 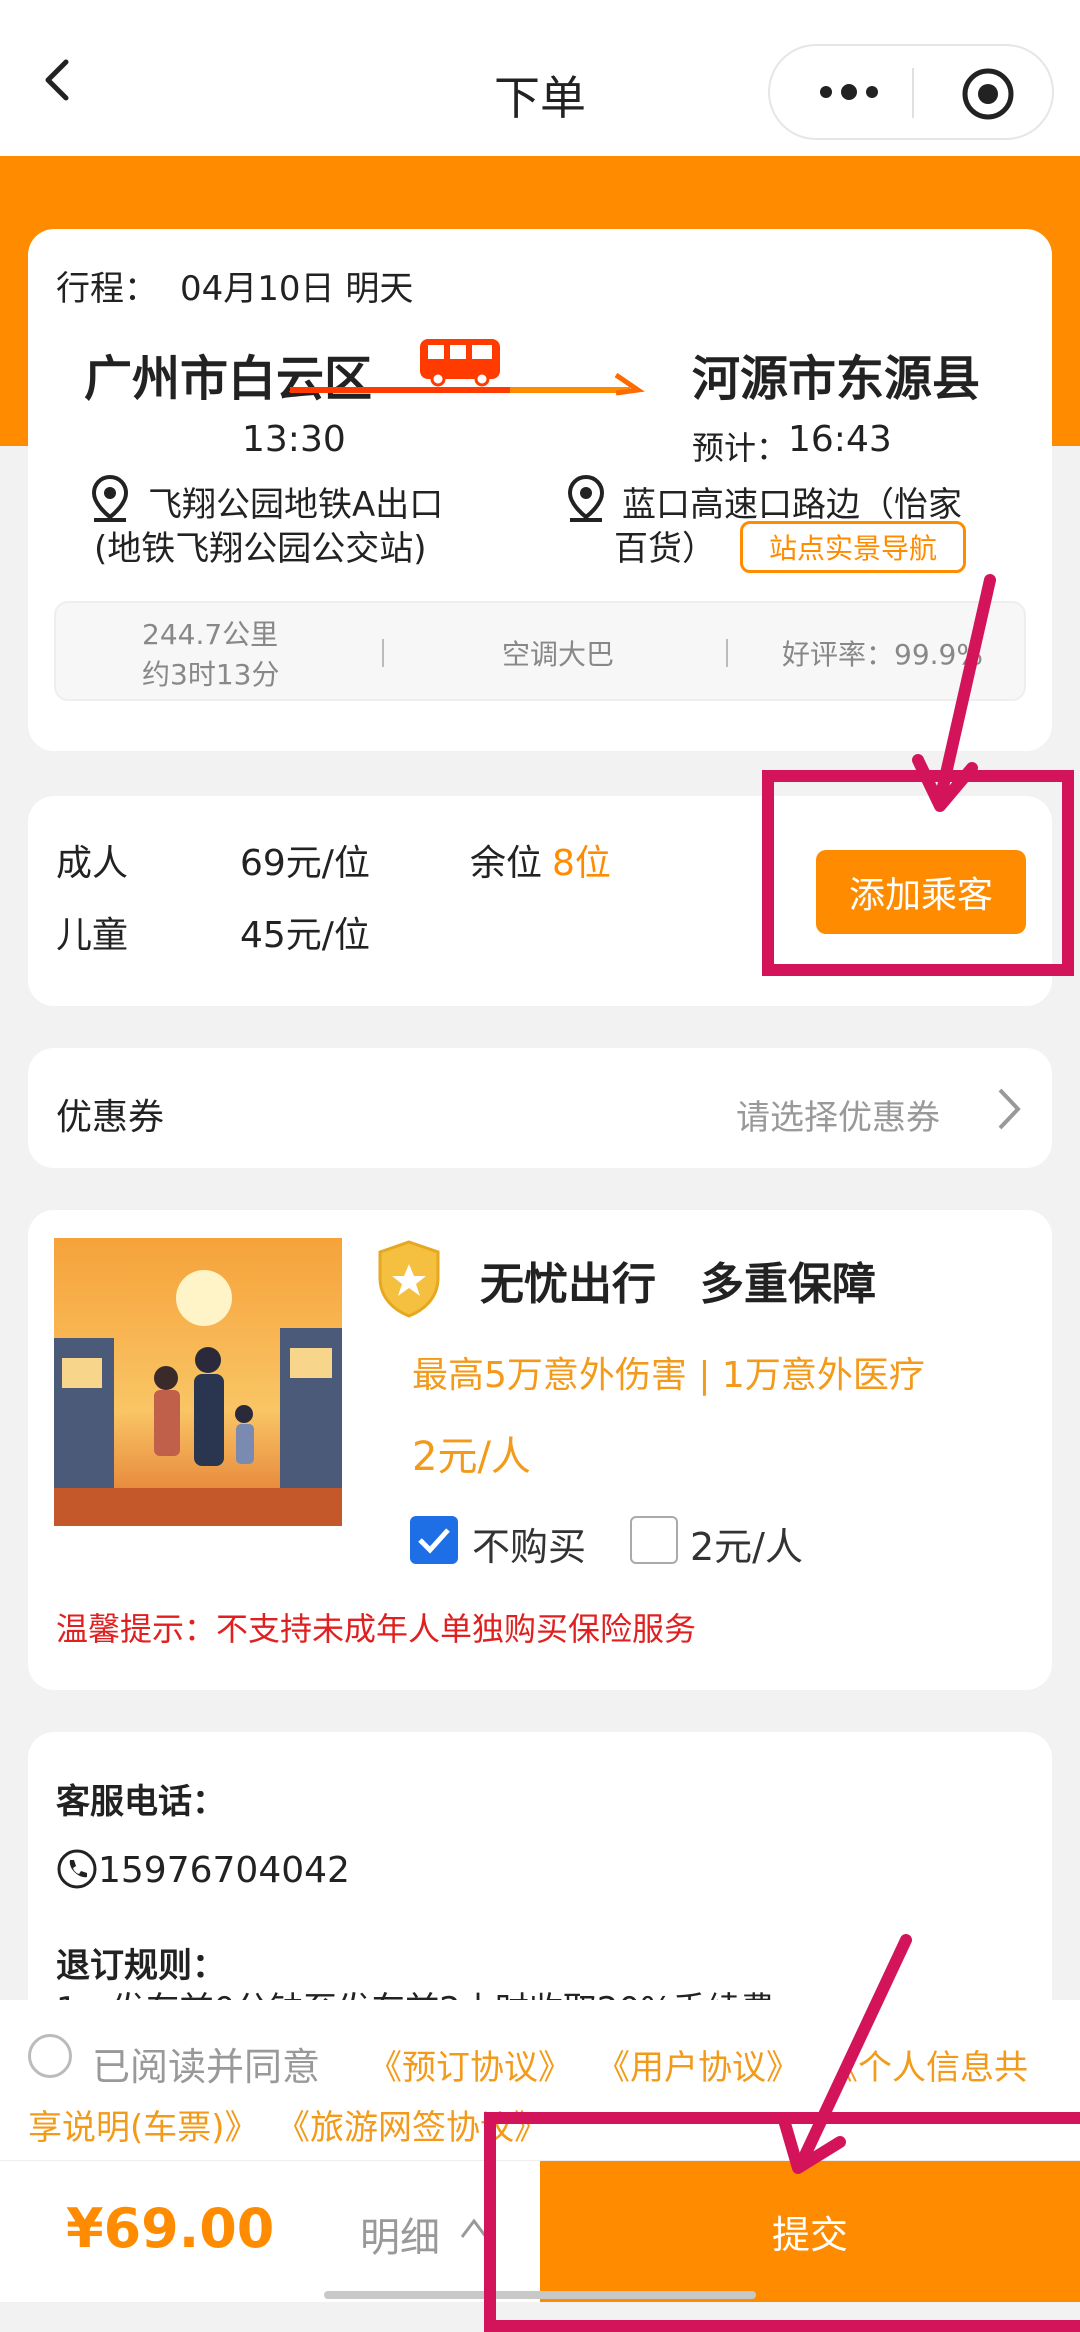 What do you see at coordinates (529, 1543) in the screenshot?
I see `no-buy-label: 不购买` at bounding box center [529, 1543].